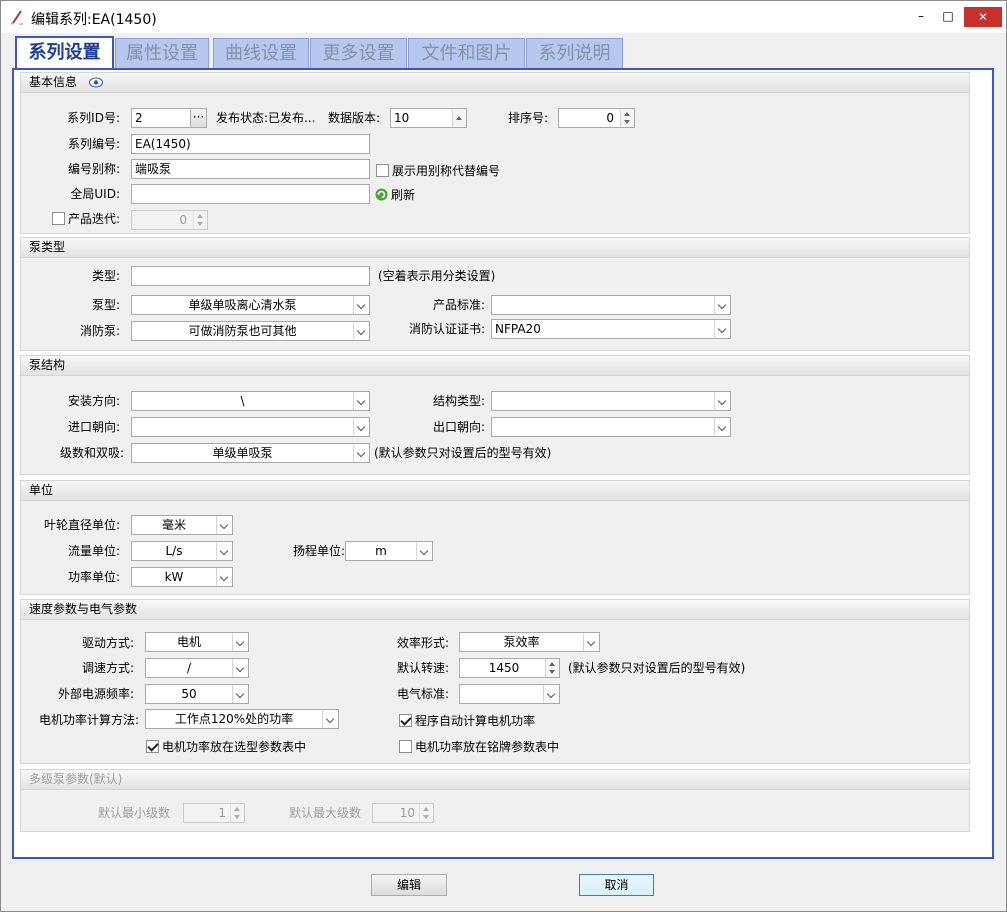  Describe the element at coordinates (437, 276) in the screenshot. I see `type-hint: (空着表示用分类设置)` at that location.